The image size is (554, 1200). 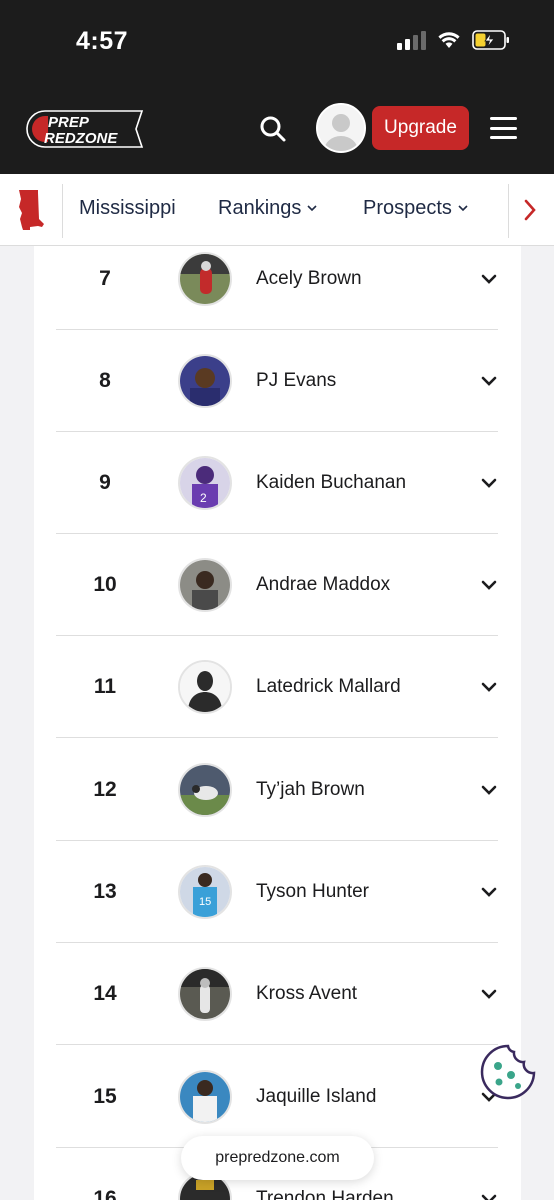 I want to click on player-name: Trendon Harden, so click(x=325, y=1194).